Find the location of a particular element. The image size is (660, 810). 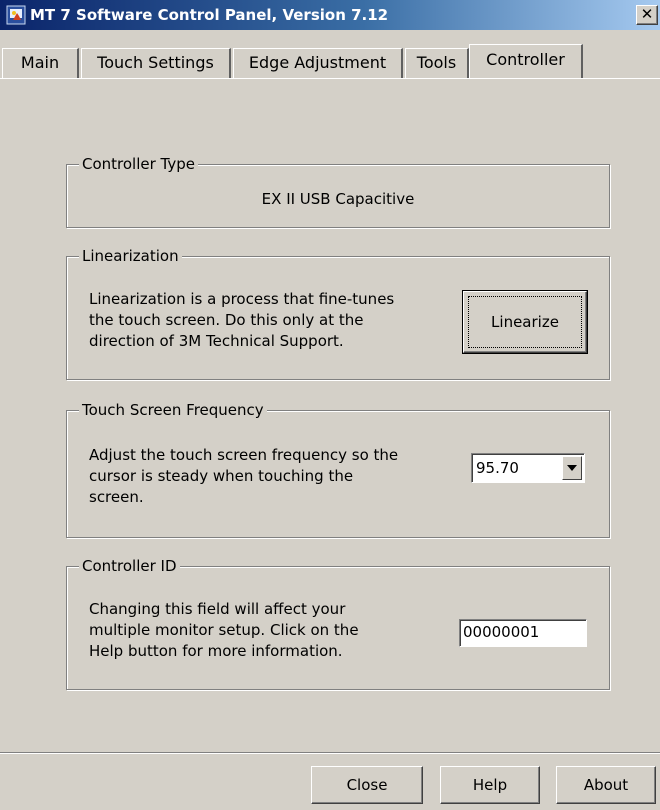

description-line: multiple monitor setup. Click on the is located at coordinates (224, 630).